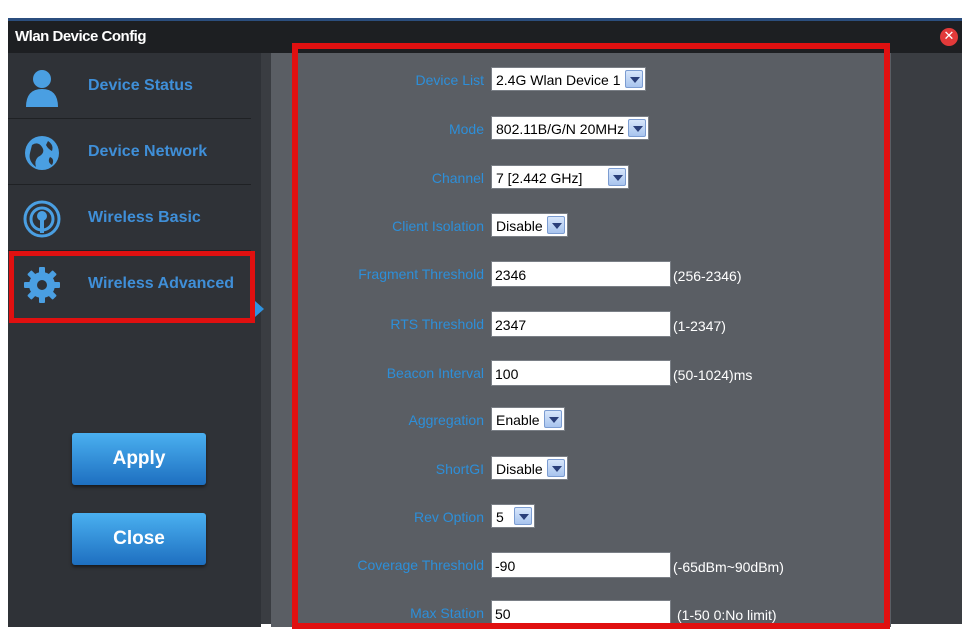  I want to click on close-icon: ✕, so click(949, 37).